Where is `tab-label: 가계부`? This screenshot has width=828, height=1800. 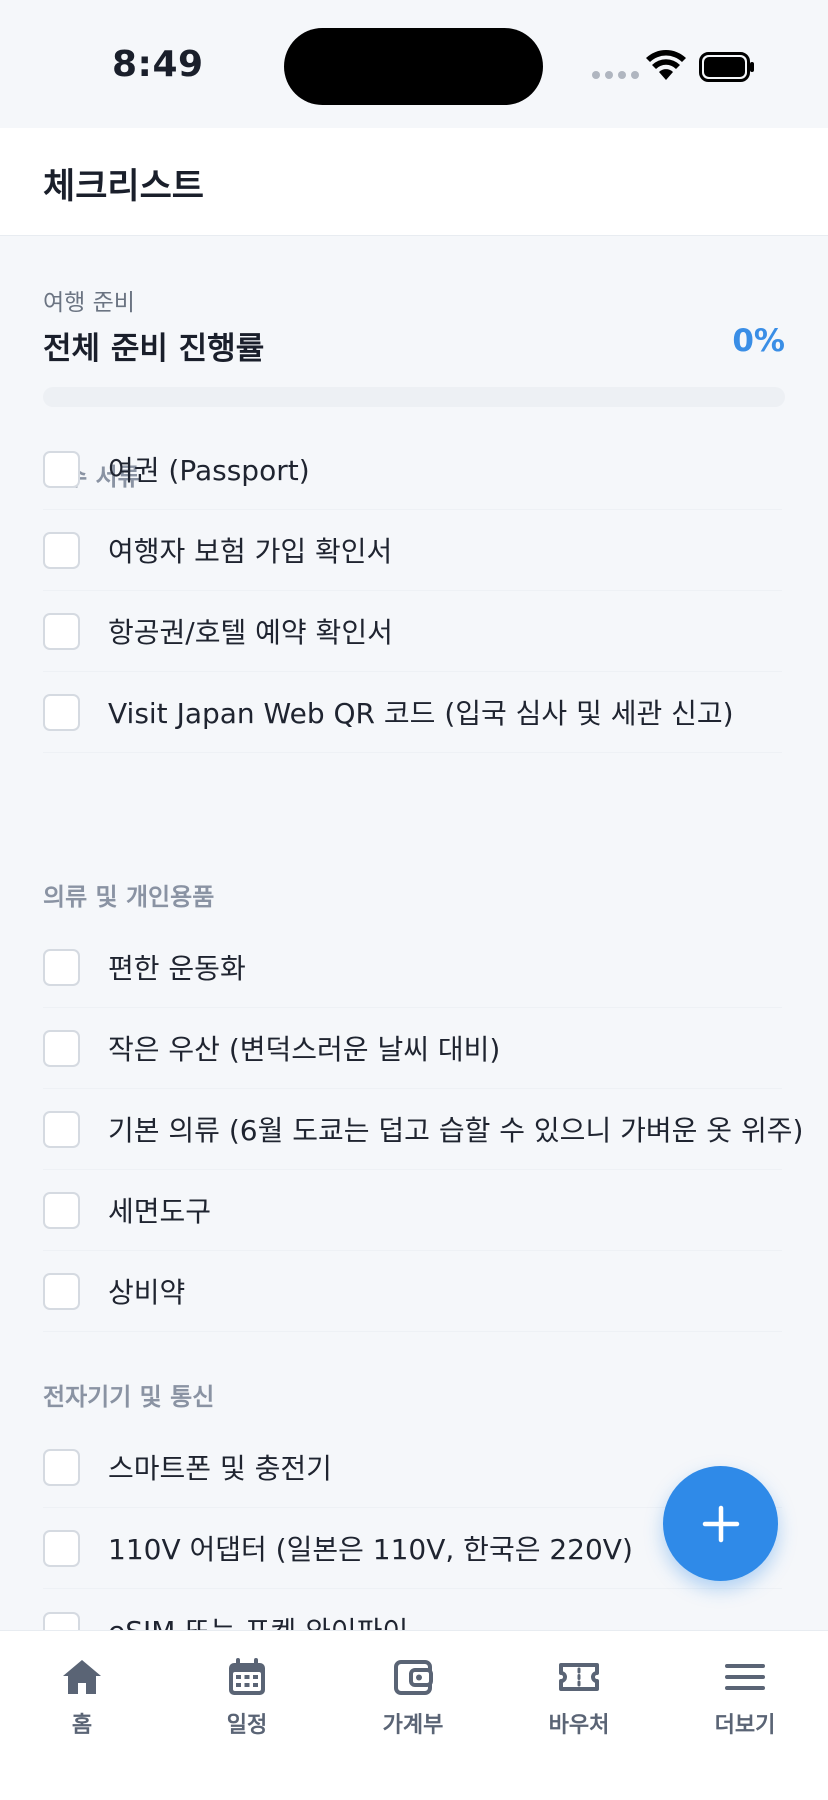
tab-label: 가계부 is located at coordinates (413, 1725).